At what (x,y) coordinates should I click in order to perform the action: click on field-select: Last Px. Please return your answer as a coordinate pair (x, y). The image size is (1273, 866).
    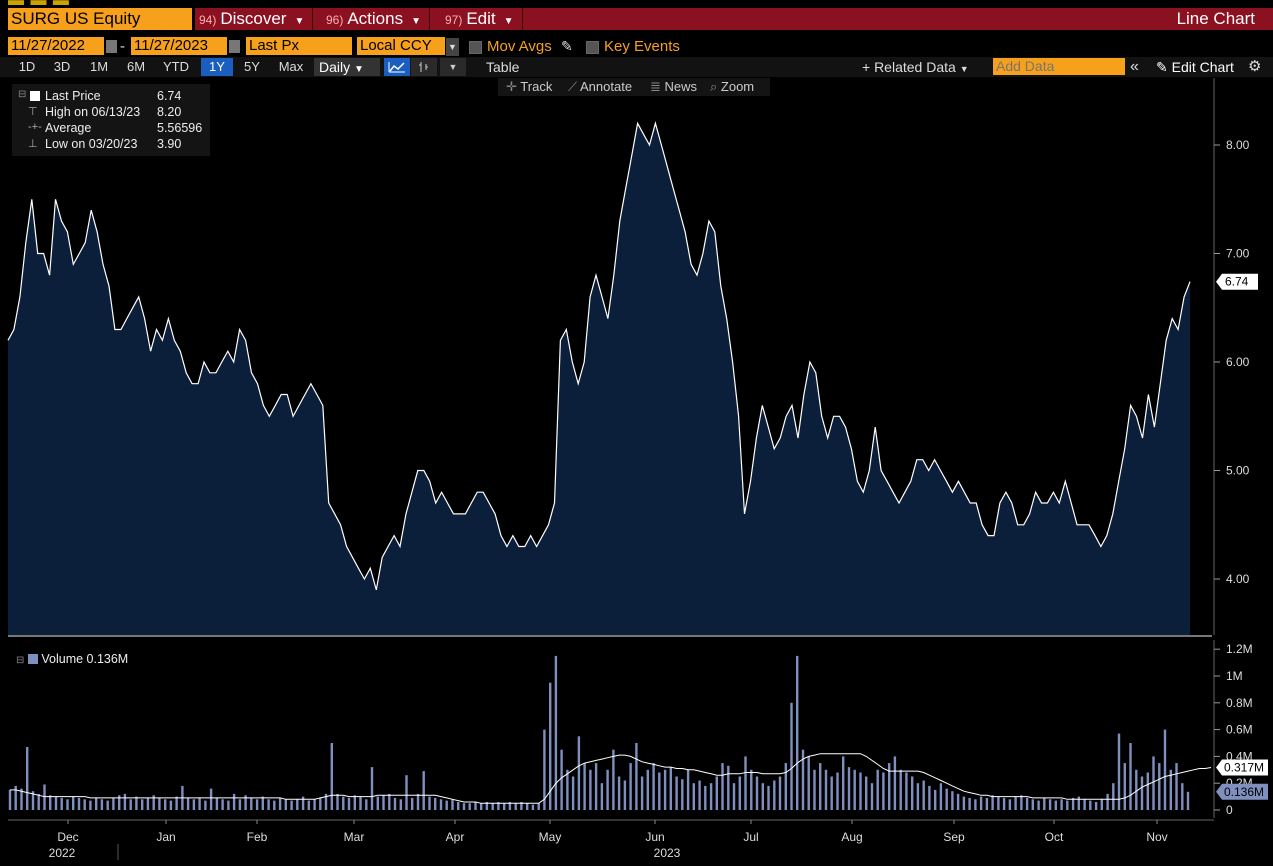
    Looking at the image, I should click on (299, 46).